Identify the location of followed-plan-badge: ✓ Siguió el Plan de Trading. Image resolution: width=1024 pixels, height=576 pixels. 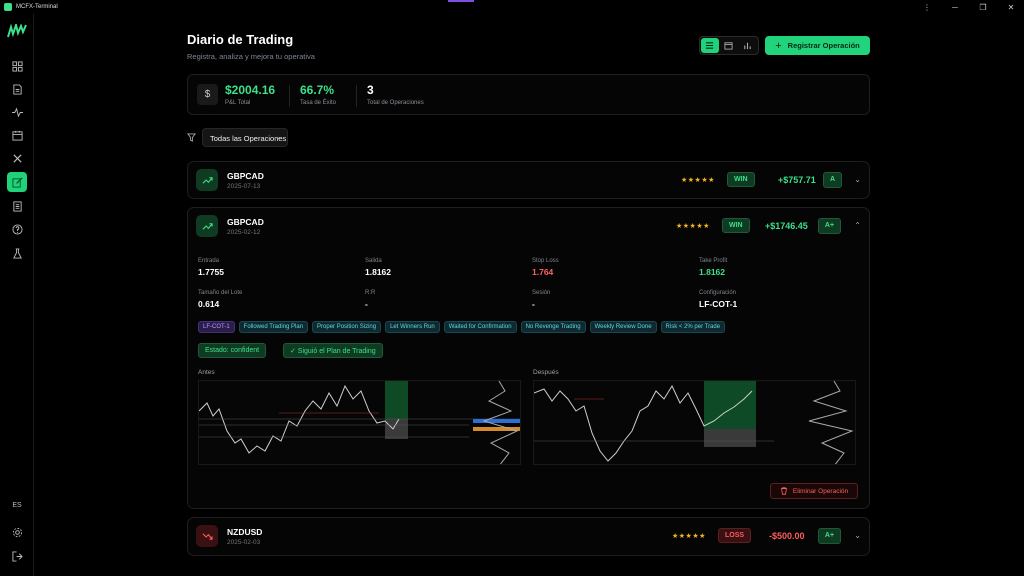
(333, 350).